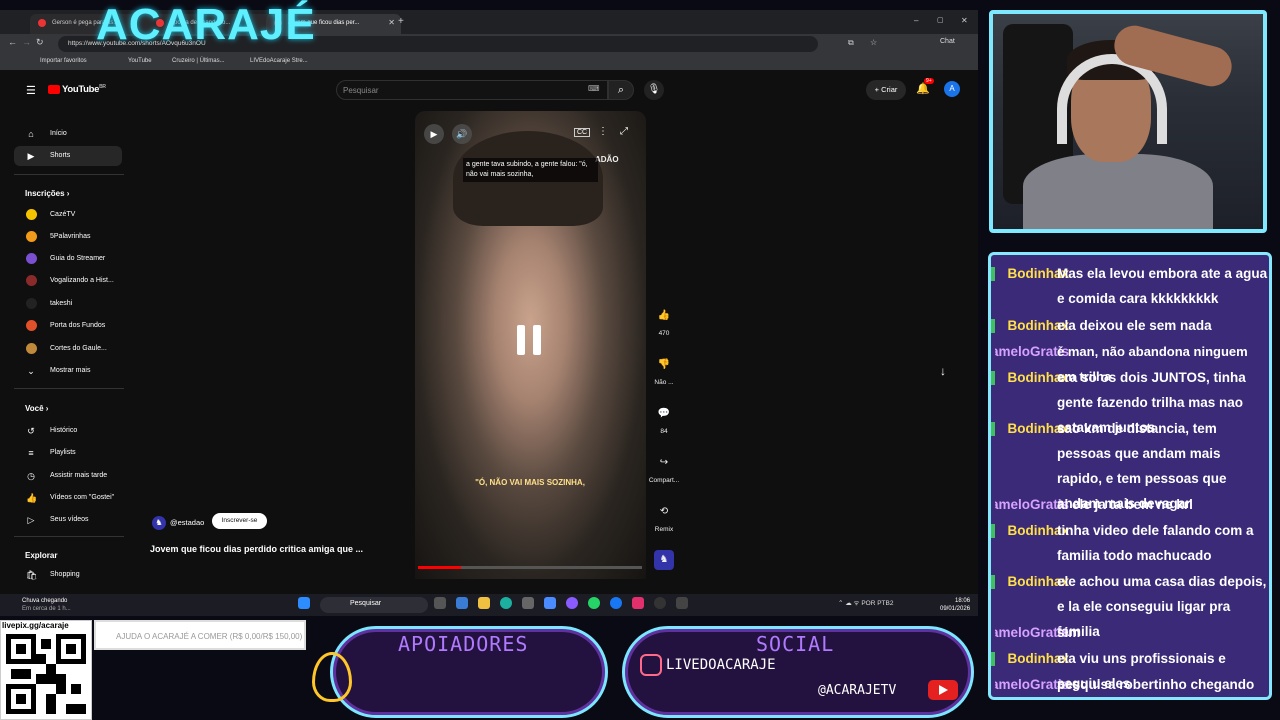  Describe the element at coordinates (664, 517) in the screenshot. I see `remix-button: ⟲ Remix` at that location.